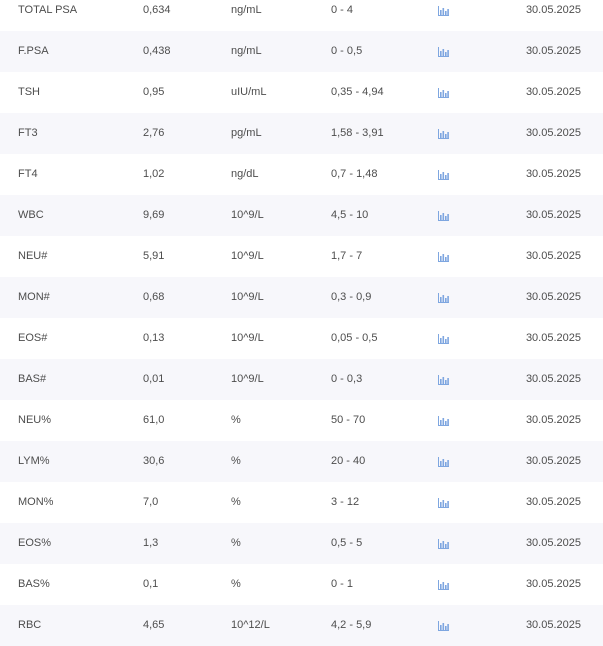  I want to click on test-value: 5,91, so click(154, 256).